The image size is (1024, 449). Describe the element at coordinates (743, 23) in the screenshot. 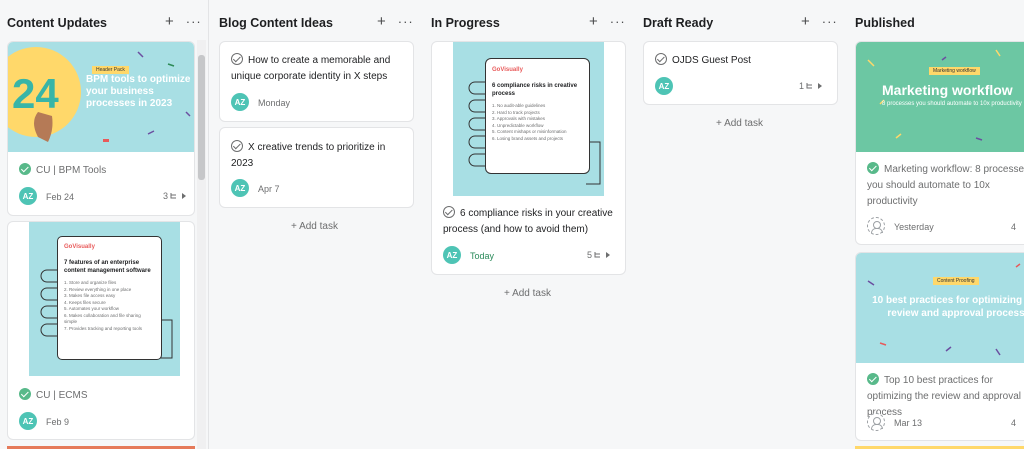

I see `column-header: Draft Ready + ···` at that location.